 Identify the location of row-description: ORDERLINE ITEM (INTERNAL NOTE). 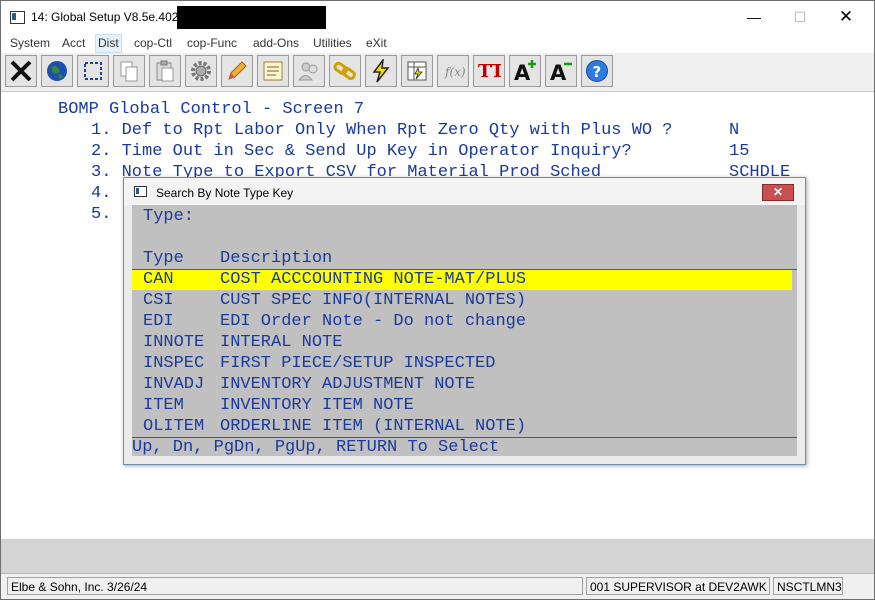
(373, 426).